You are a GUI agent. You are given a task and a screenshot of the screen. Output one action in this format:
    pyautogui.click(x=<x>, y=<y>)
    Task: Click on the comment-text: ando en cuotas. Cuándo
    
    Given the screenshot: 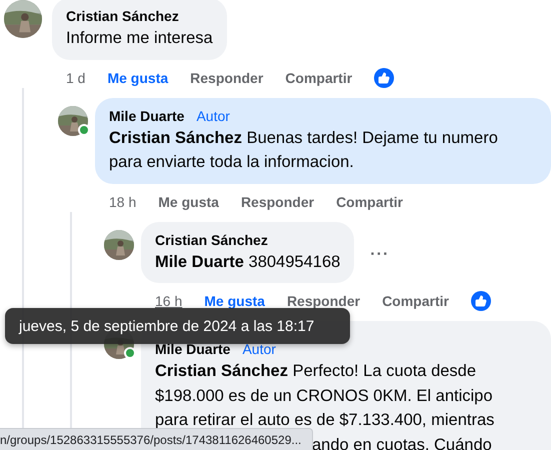 What is the action you would take?
    pyautogui.click(x=402, y=443)
    